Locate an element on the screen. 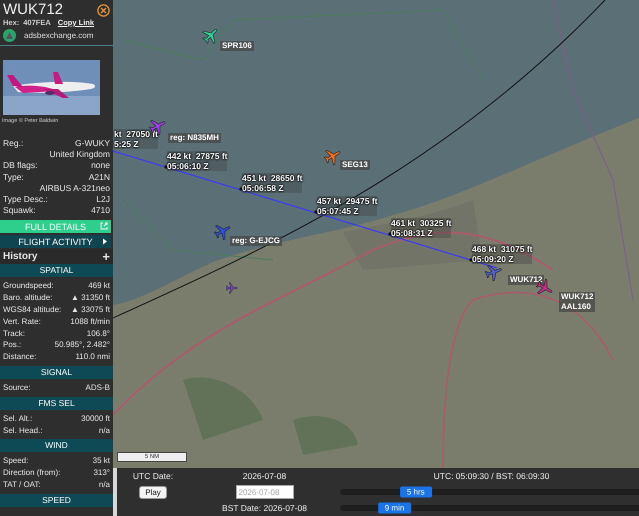 This screenshot has width=639, height=516. field-value: 1088 ft/min is located at coordinates (90, 322).